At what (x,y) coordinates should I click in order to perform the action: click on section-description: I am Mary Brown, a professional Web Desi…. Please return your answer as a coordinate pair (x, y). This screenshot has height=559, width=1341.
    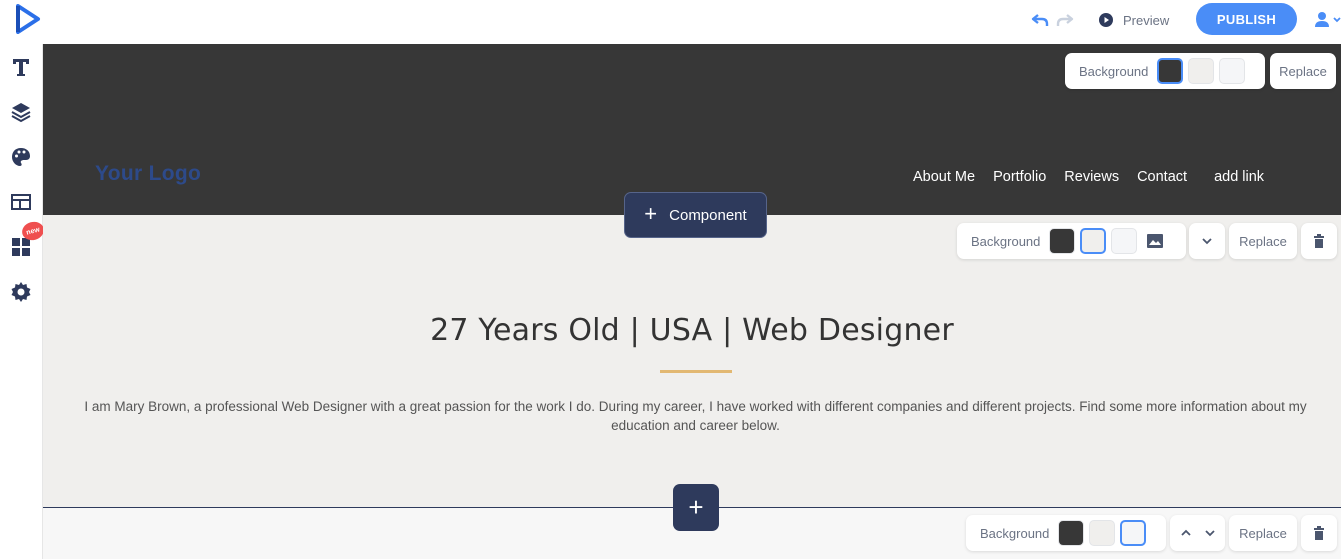
    Looking at the image, I should click on (695, 416).